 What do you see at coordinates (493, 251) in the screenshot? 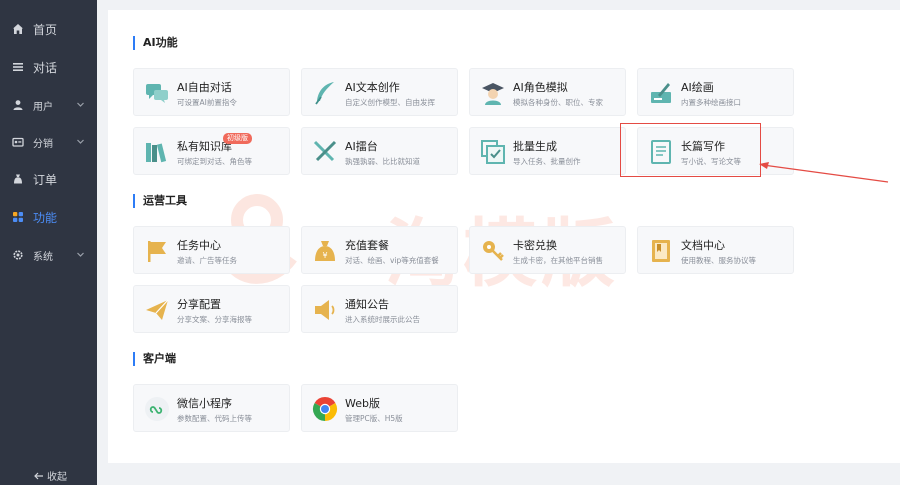
I see `key-icon` at bounding box center [493, 251].